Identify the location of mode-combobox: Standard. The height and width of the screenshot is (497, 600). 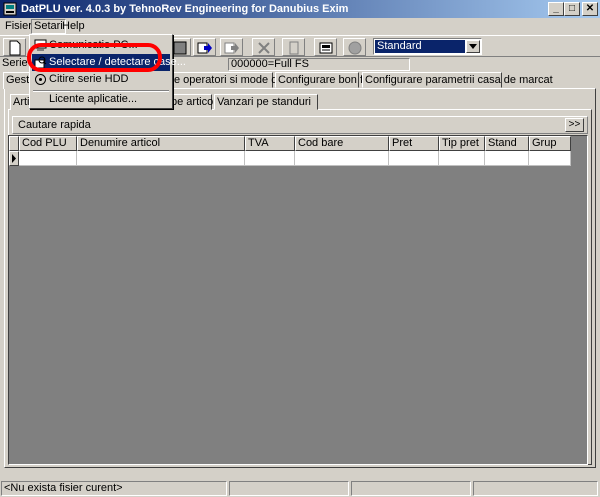
(427, 46).